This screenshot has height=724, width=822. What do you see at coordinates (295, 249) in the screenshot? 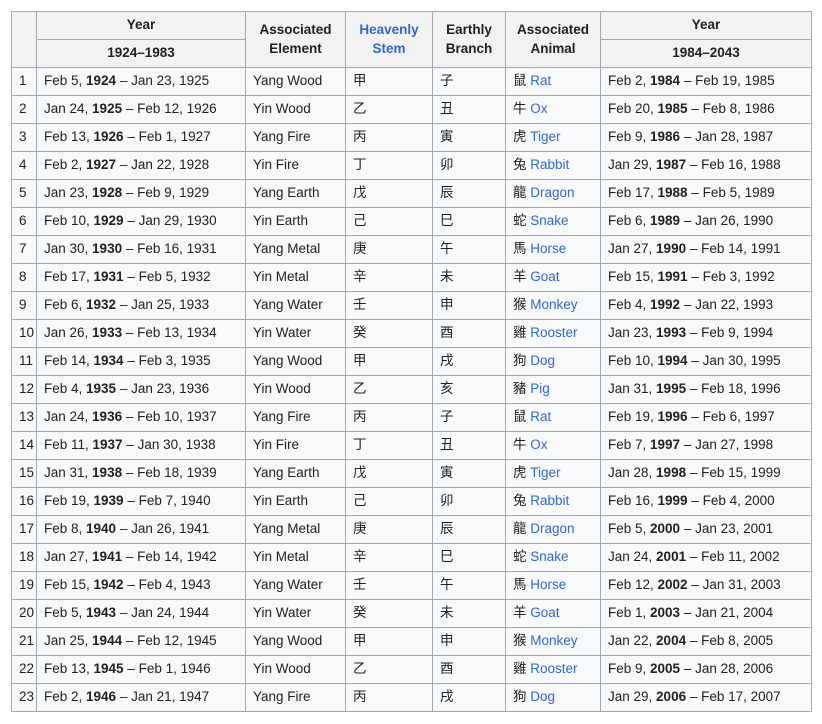
I see `associated-element: Yang Metal` at bounding box center [295, 249].